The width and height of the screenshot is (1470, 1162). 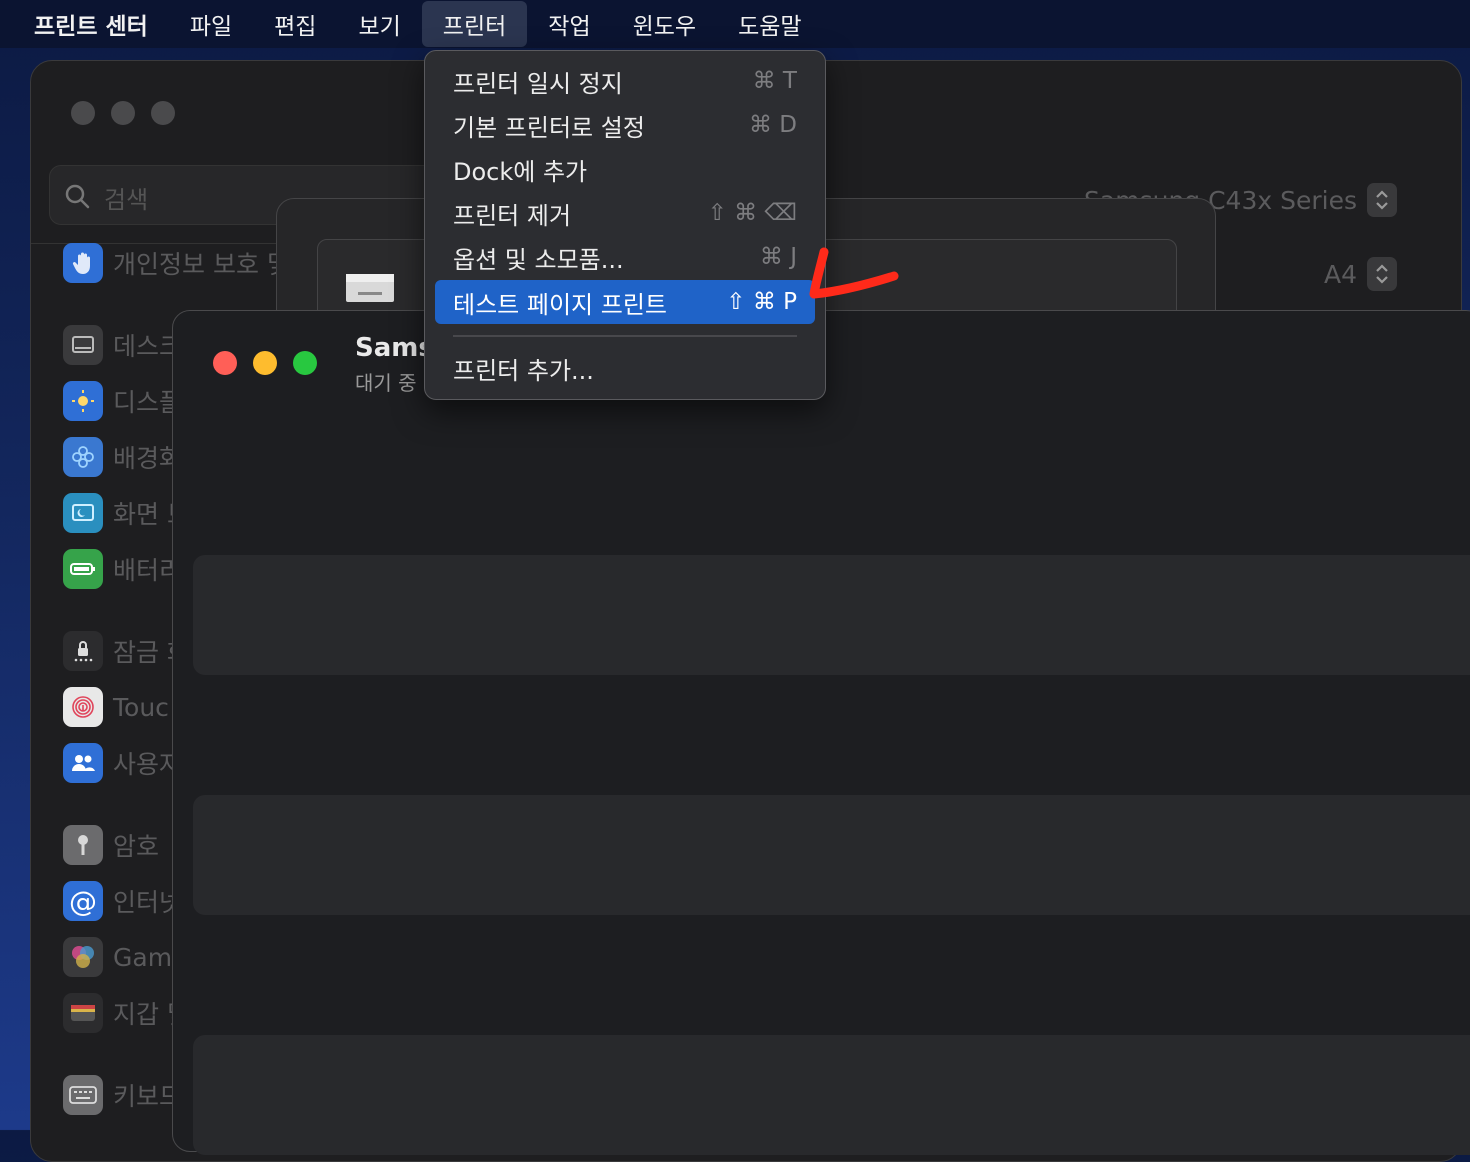 I want to click on key-icon, so click(x=83, y=845).